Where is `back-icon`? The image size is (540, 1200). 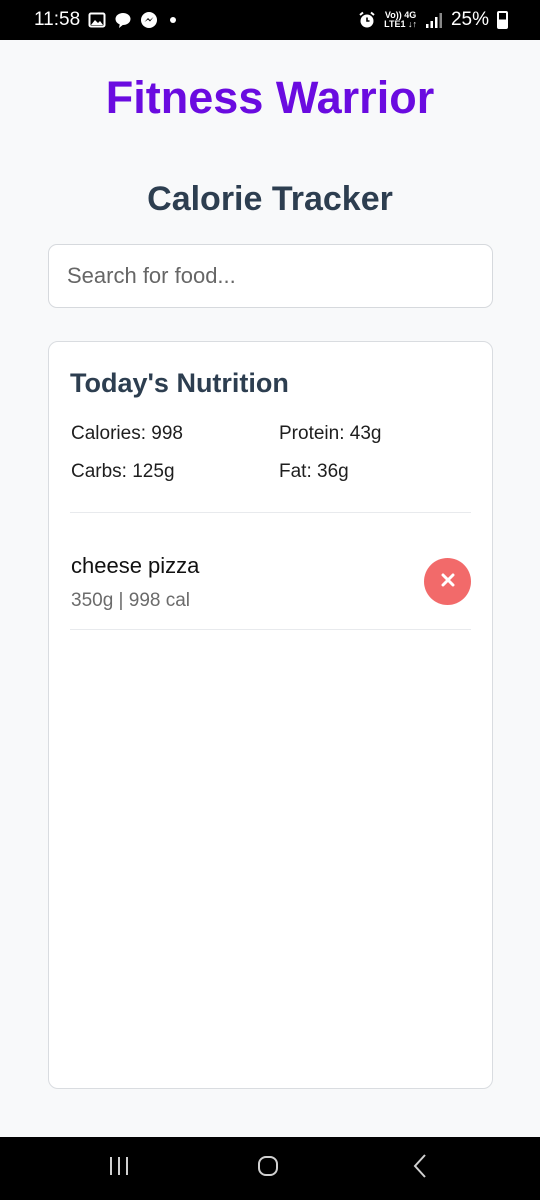 back-icon is located at coordinates (420, 1168).